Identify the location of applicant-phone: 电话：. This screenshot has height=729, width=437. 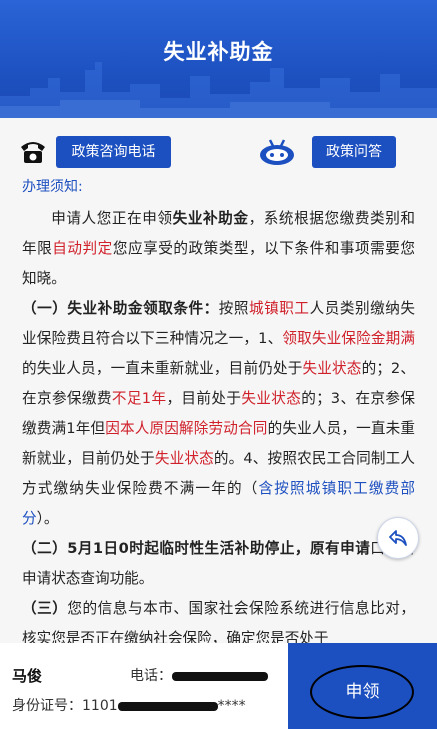
(199, 675).